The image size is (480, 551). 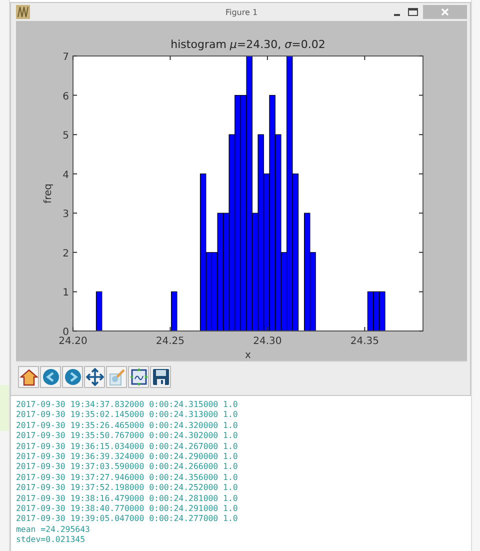 I want to click on back-button, so click(x=50, y=377).